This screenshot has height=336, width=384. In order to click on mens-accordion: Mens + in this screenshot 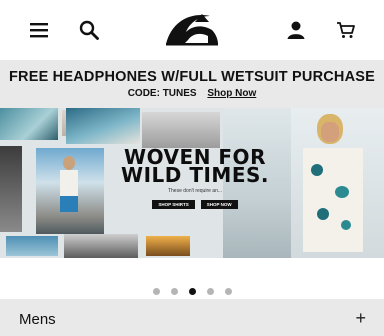, I will do `click(192, 317)`.